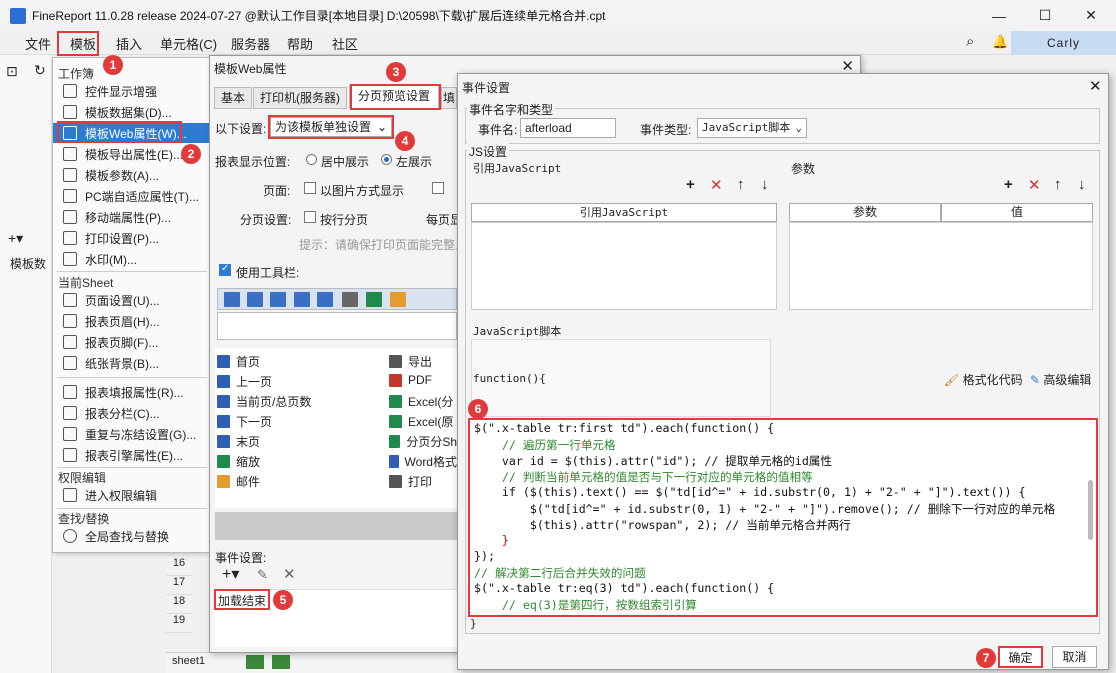 The image size is (1116, 673). I want to click on close-icon: ✕, so click(1095, 86).